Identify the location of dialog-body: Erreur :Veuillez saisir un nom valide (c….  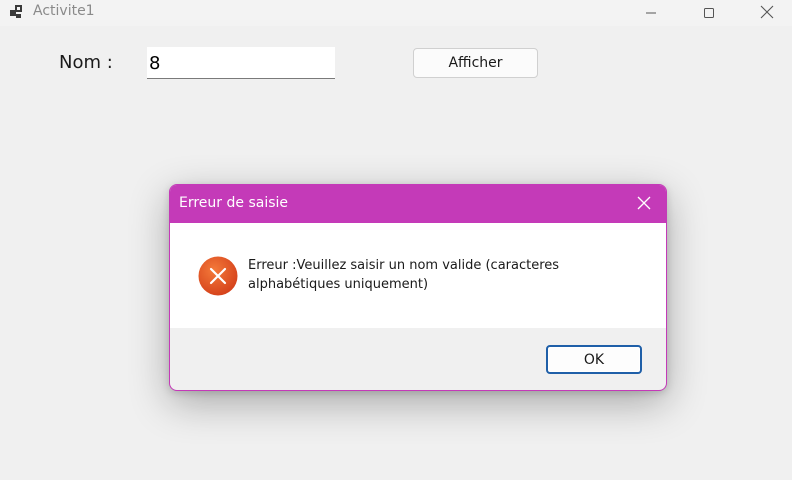
(418, 275).